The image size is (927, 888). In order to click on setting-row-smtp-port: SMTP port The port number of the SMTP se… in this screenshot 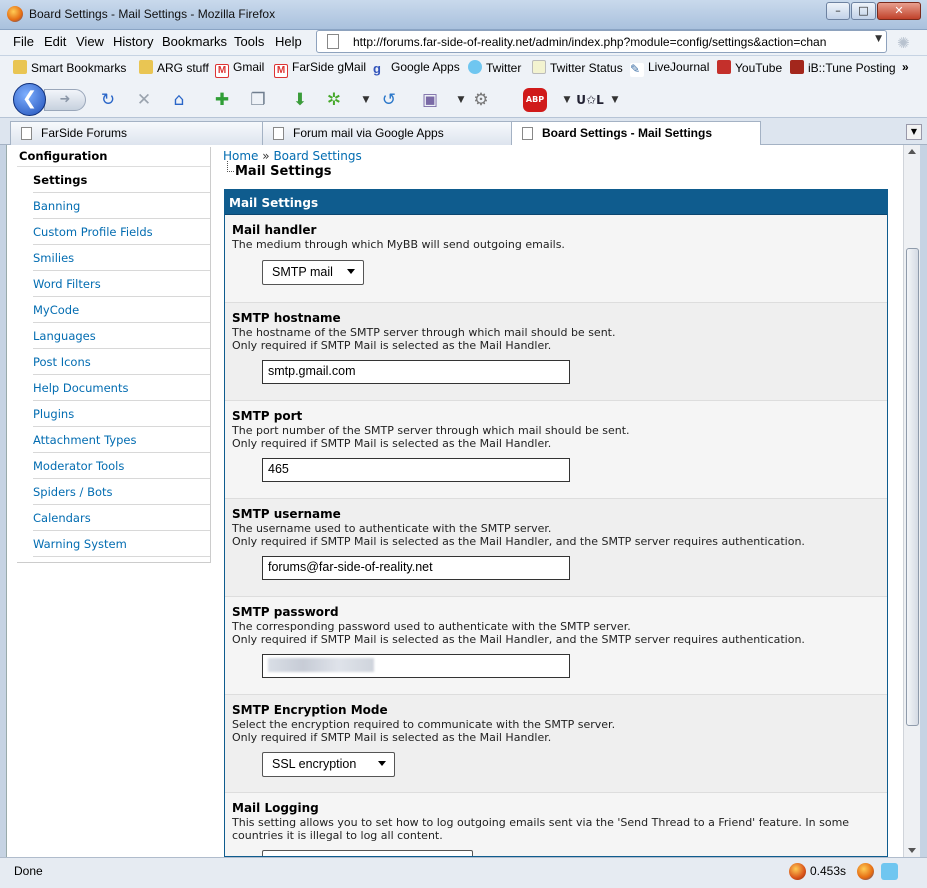, I will do `click(556, 450)`.